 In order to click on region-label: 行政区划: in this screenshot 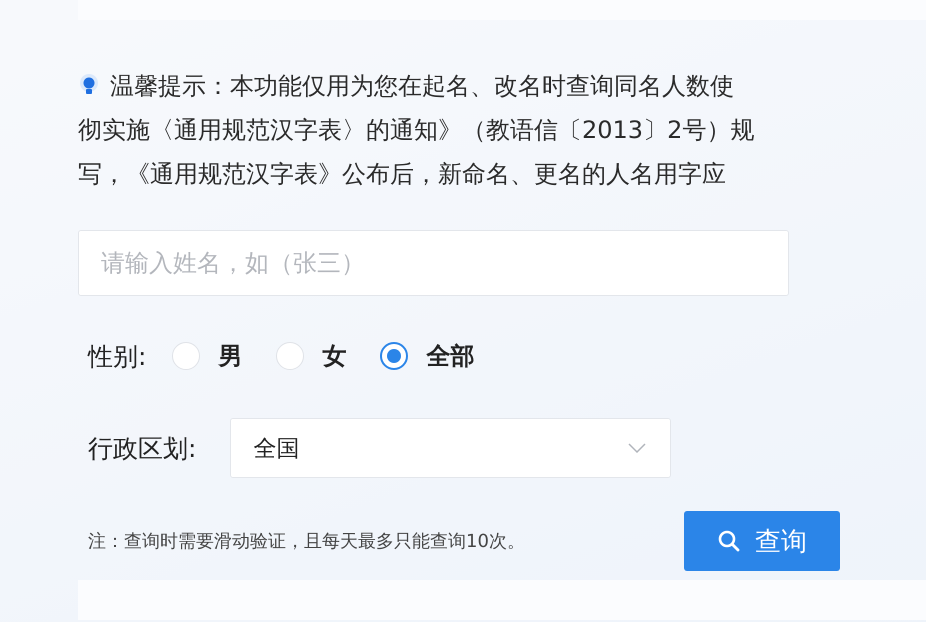, I will do `click(142, 448)`.